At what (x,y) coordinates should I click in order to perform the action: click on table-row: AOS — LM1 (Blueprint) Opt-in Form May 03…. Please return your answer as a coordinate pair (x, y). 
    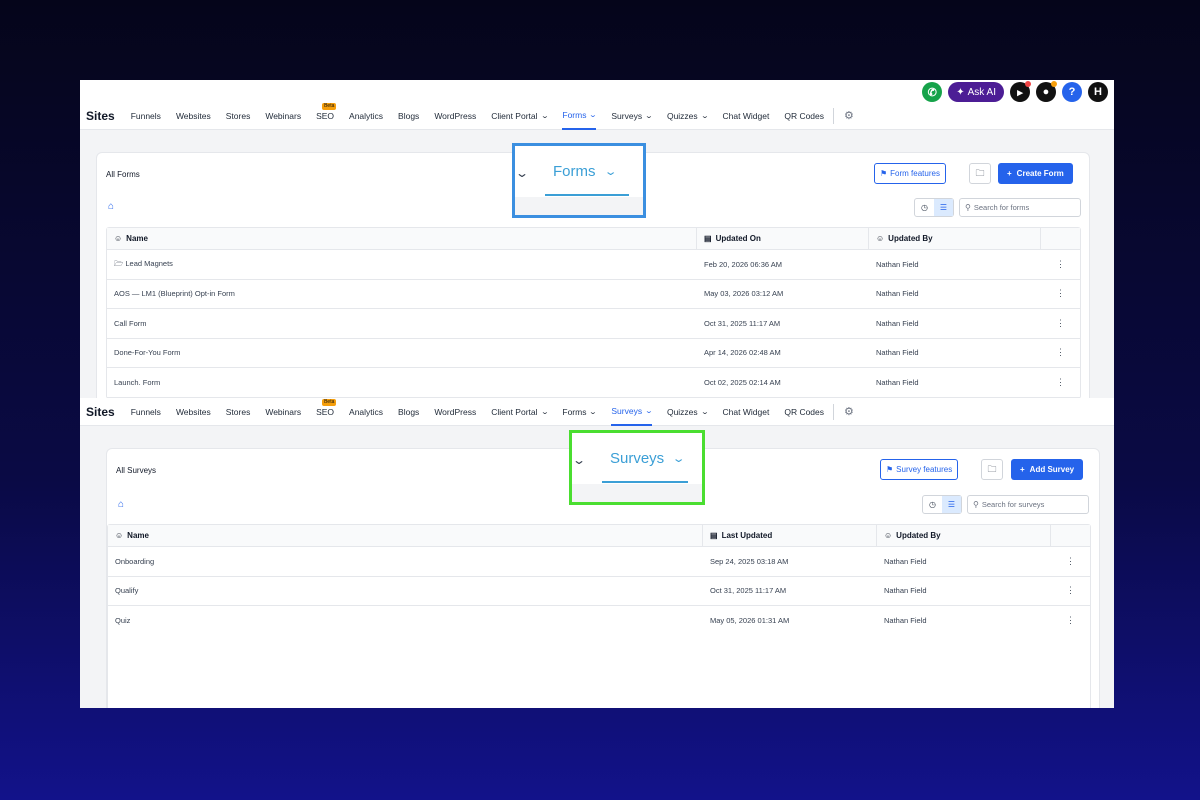
    Looking at the image, I should click on (593, 294).